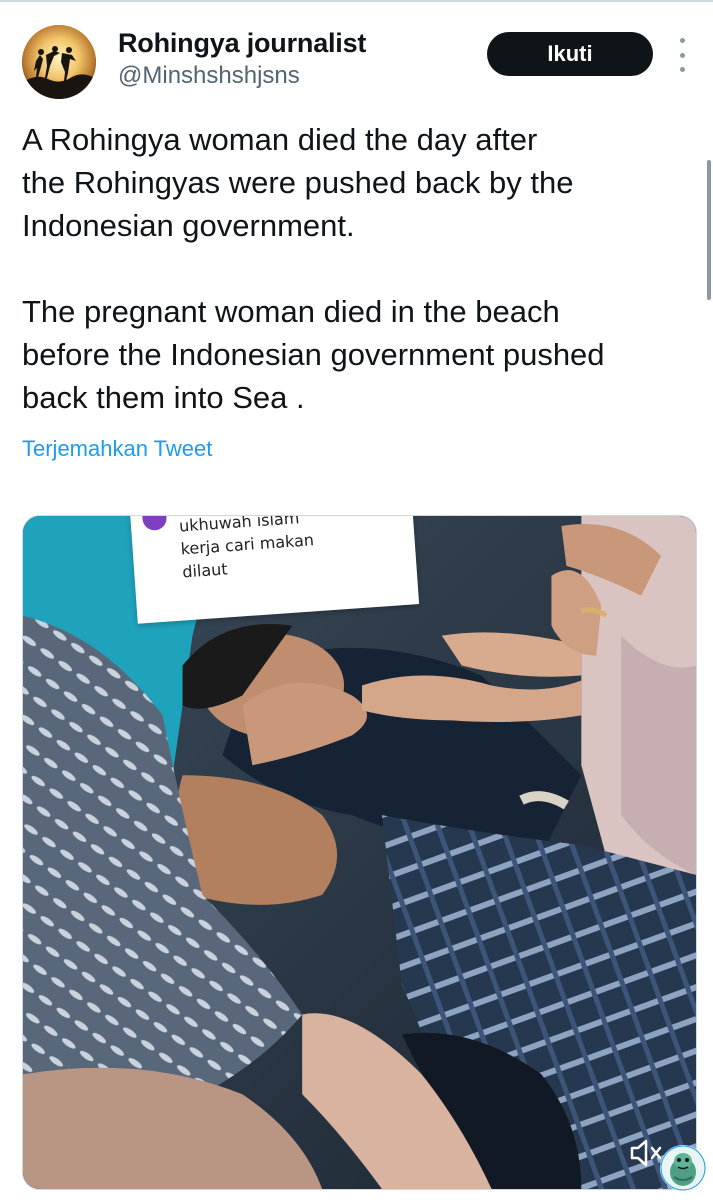 The width and height of the screenshot is (713, 1200). What do you see at coordinates (117, 449) in the screenshot?
I see `translate-tweet-link: Terjemahkan Tweet` at bounding box center [117, 449].